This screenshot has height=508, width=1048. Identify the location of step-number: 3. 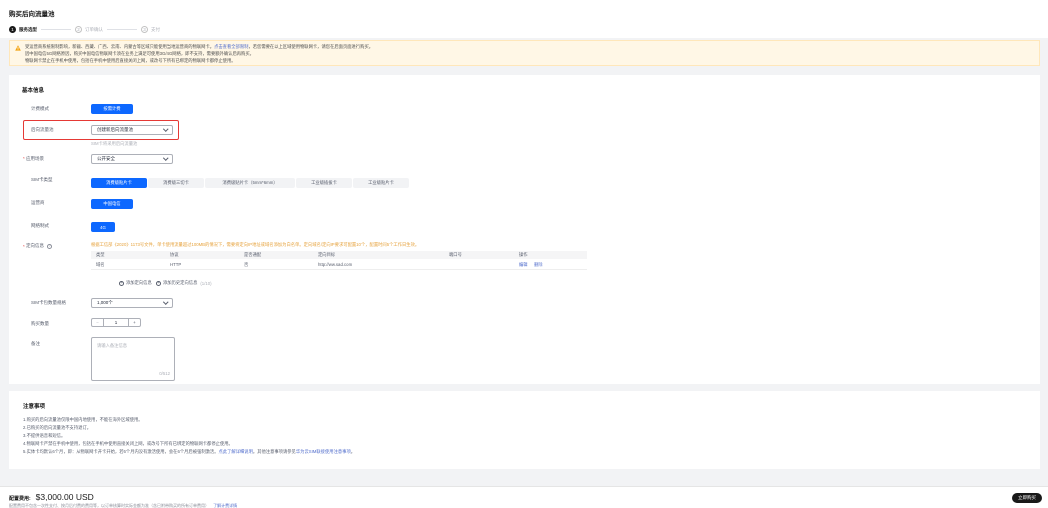
(144, 29).